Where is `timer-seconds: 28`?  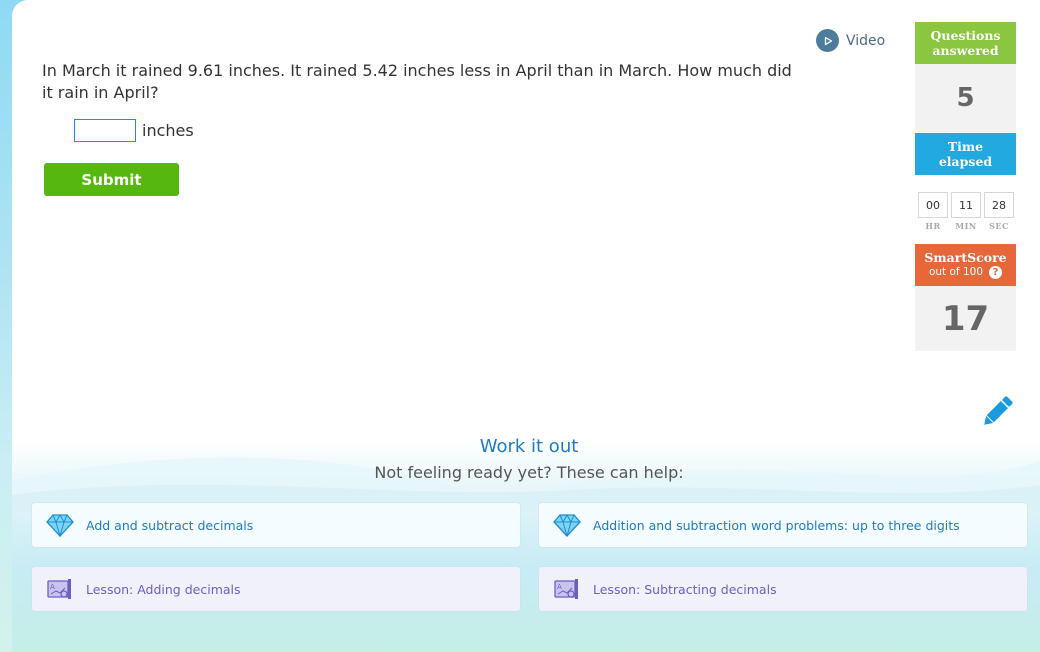
timer-seconds: 28 is located at coordinates (999, 205).